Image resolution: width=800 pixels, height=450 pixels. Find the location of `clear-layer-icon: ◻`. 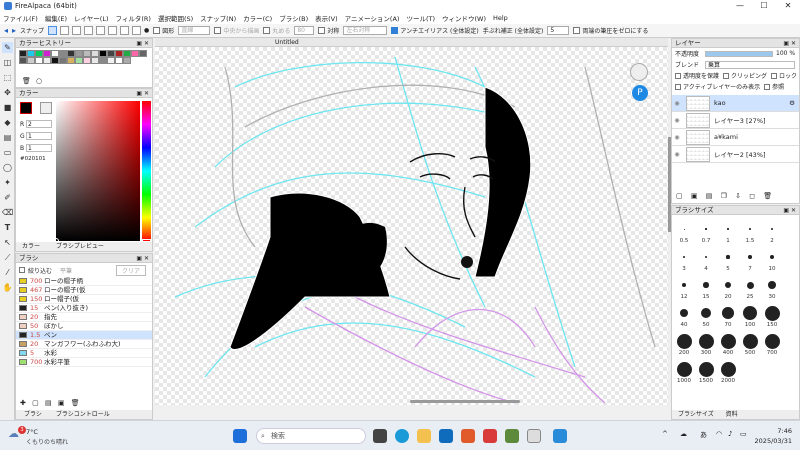

clear-layer-icon: ◻ is located at coordinates (752, 196).